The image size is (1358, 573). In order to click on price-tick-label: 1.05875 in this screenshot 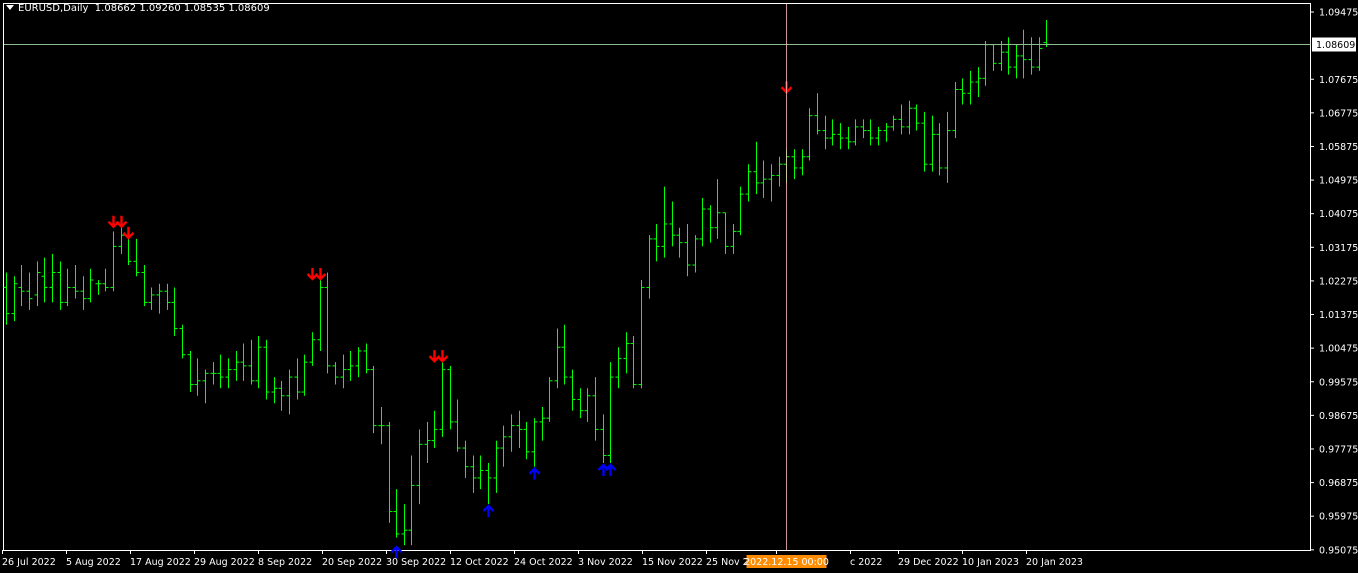, I will do `click(1338, 147)`.